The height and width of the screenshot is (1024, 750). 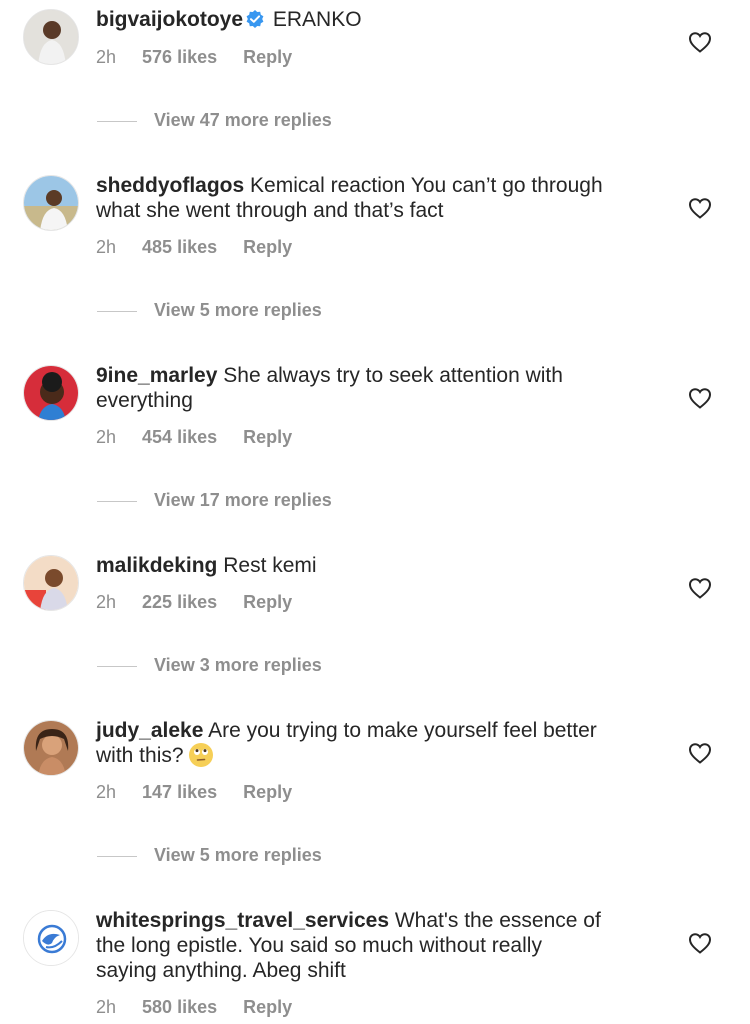 I want to click on comment-text: saying anything. Abeg shift, so click(x=221, y=970).